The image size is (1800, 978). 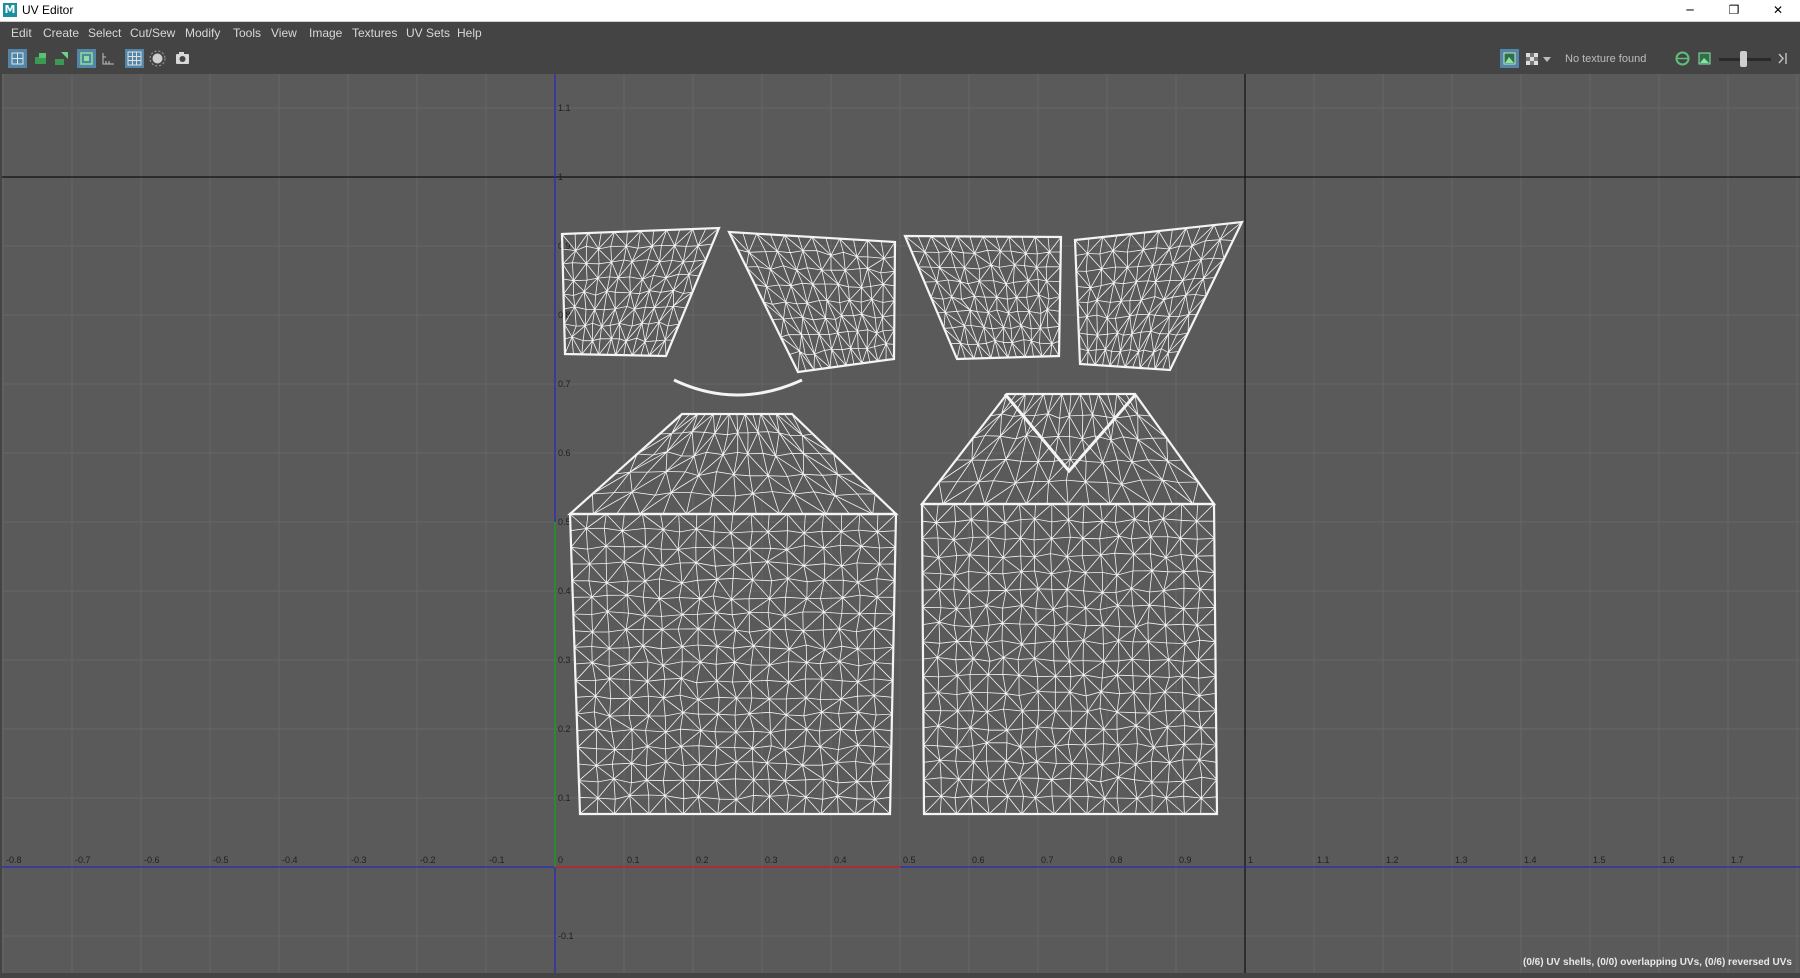 What do you see at coordinates (325, 33) in the screenshot?
I see `menu-image: Image` at bounding box center [325, 33].